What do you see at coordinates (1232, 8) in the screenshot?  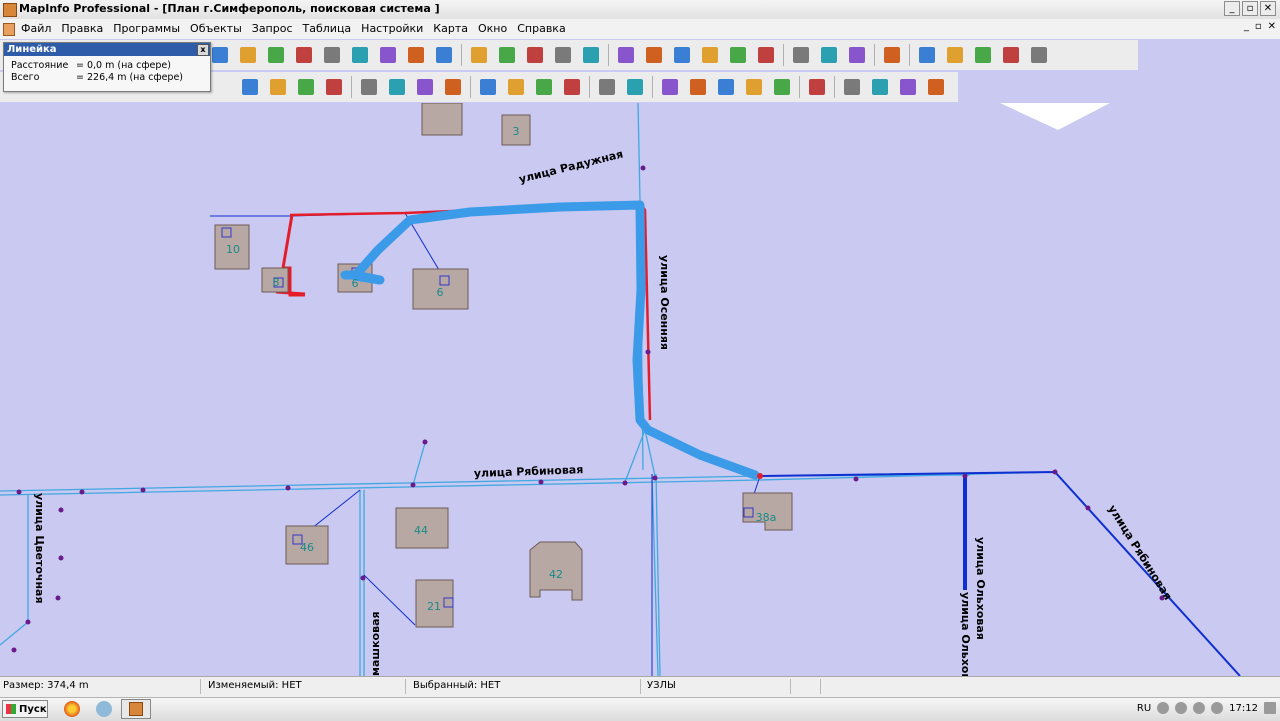 I see `minimize-button: _` at bounding box center [1232, 8].